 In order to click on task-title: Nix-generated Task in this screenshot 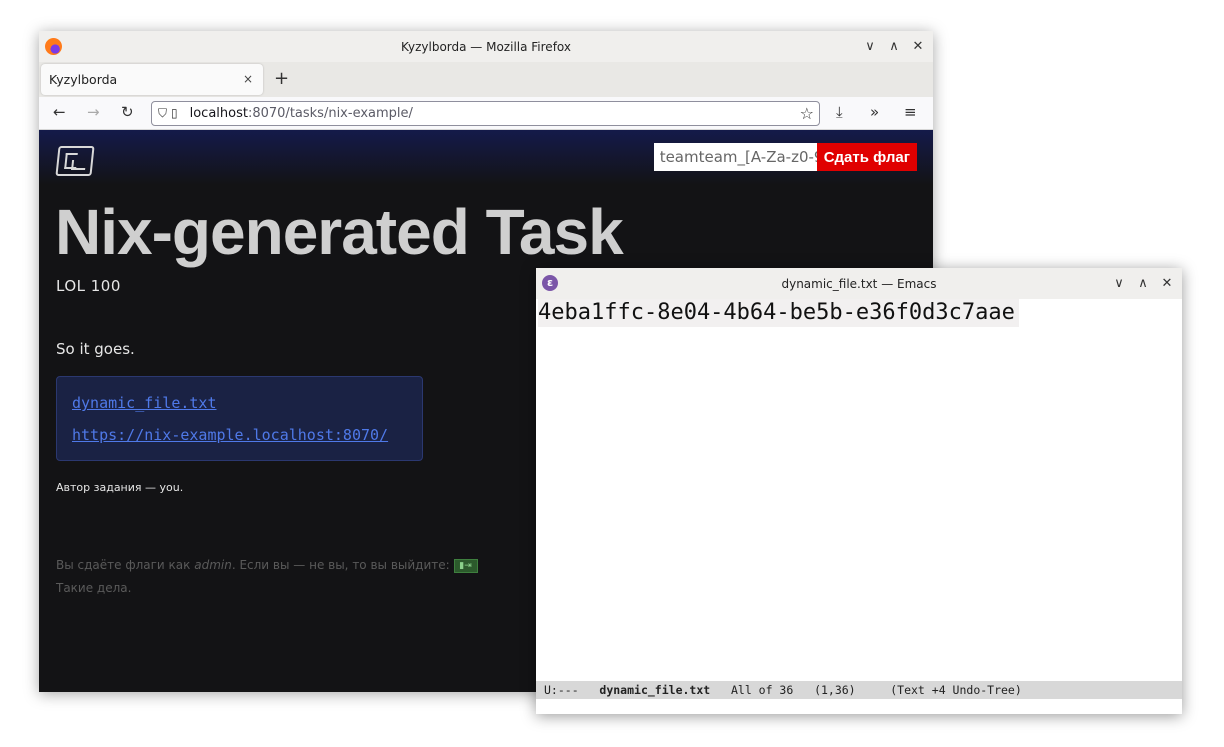, I will do `click(339, 232)`.